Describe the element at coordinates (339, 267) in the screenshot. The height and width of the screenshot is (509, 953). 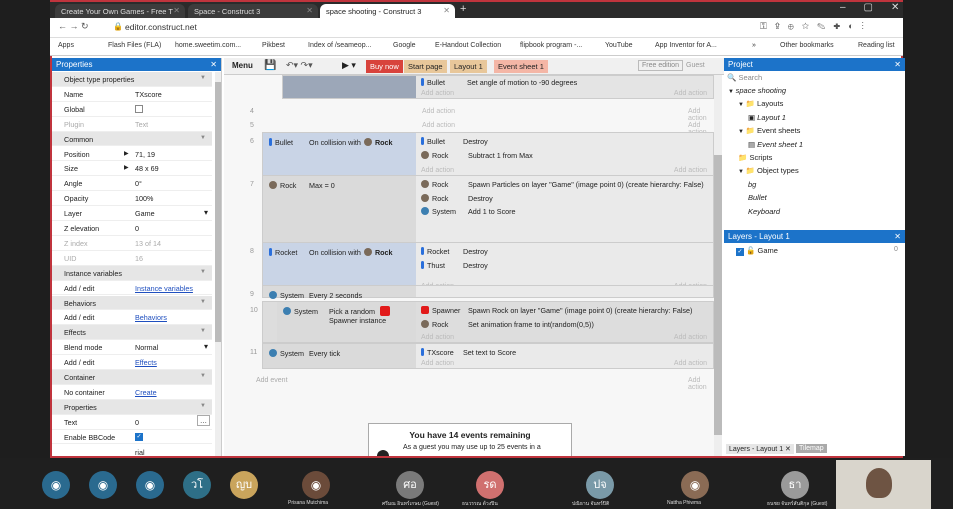
I see `condition-block: Rocket On collision with Rock` at that location.